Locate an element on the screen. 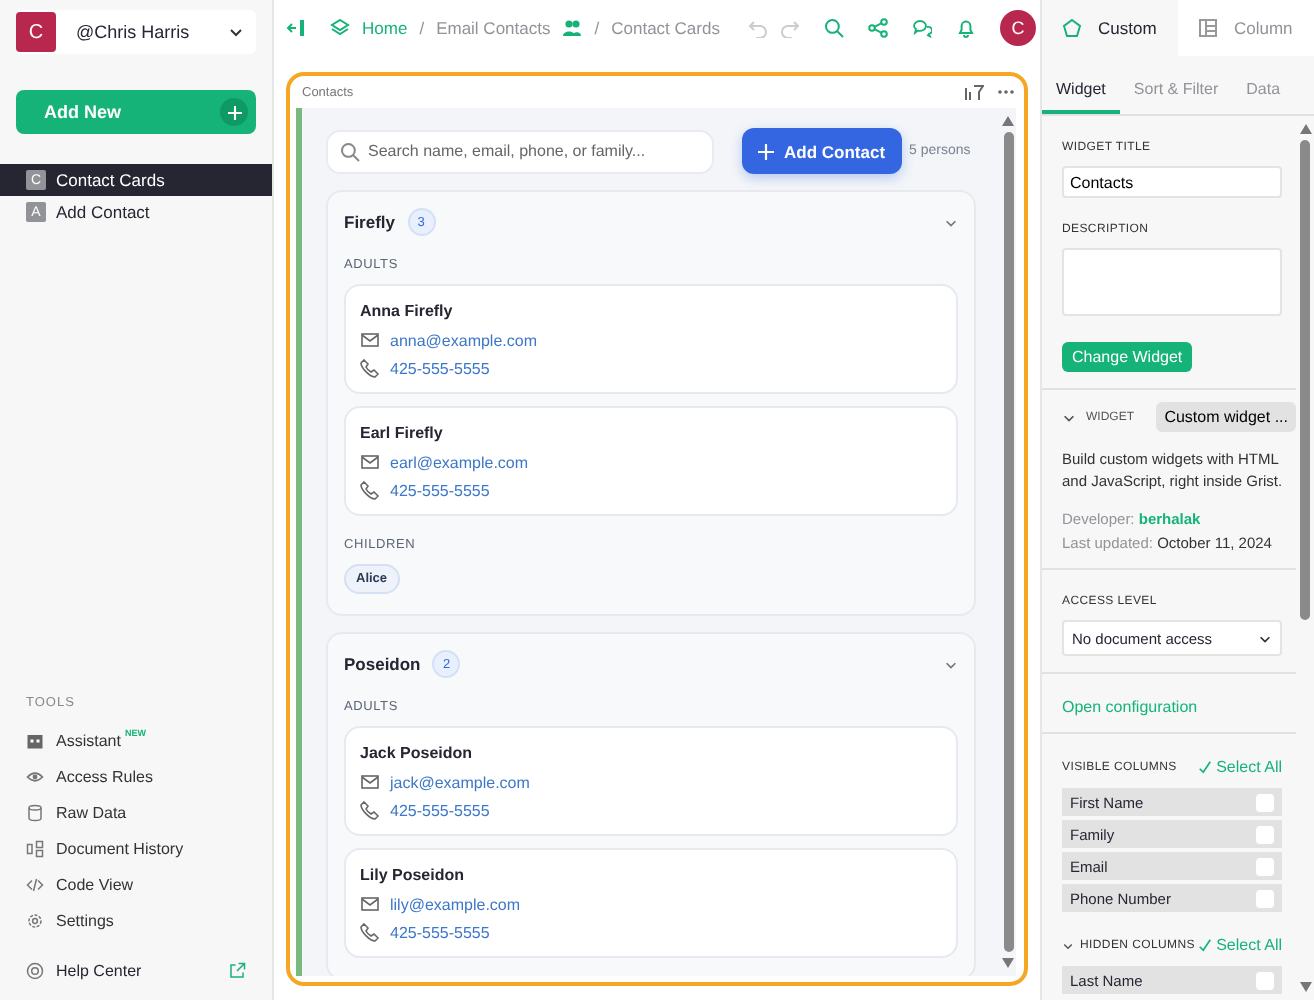 The image size is (1314, 1000). contact-name: Jack Poseidon is located at coordinates (417, 753).